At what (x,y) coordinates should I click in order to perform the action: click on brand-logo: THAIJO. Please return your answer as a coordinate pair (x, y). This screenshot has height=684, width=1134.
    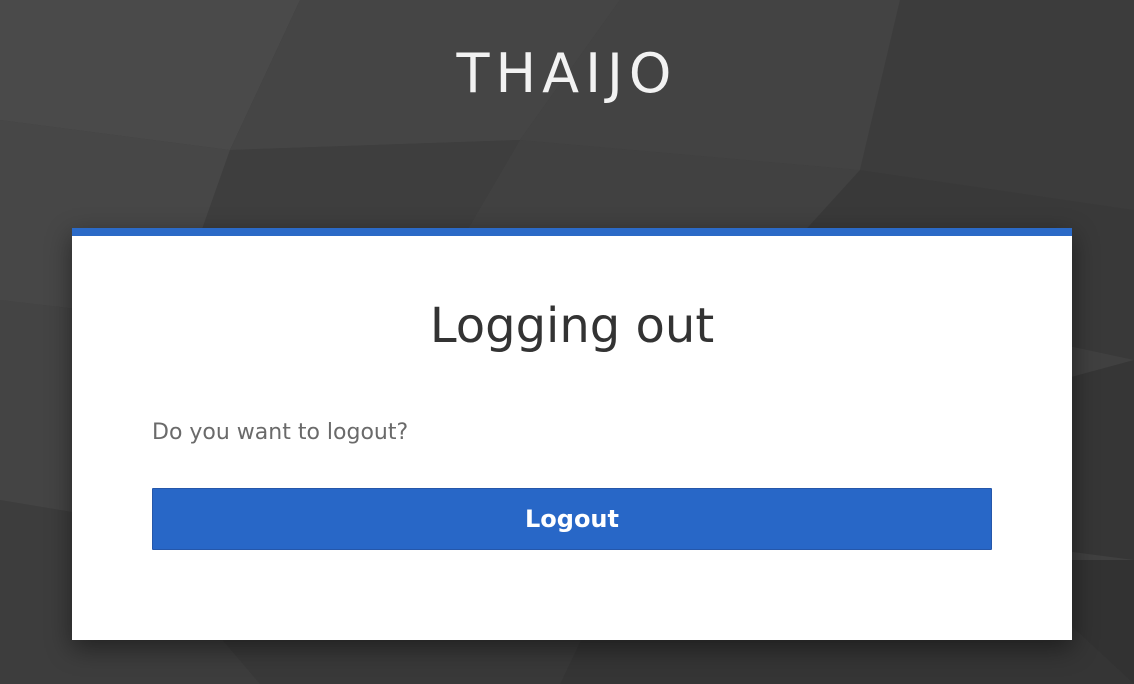
    Looking at the image, I should click on (567, 73).